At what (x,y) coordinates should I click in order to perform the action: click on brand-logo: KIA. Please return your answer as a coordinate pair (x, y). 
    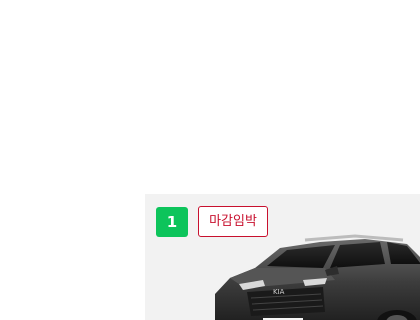
    Looking at the image, I should click on (279, 292).